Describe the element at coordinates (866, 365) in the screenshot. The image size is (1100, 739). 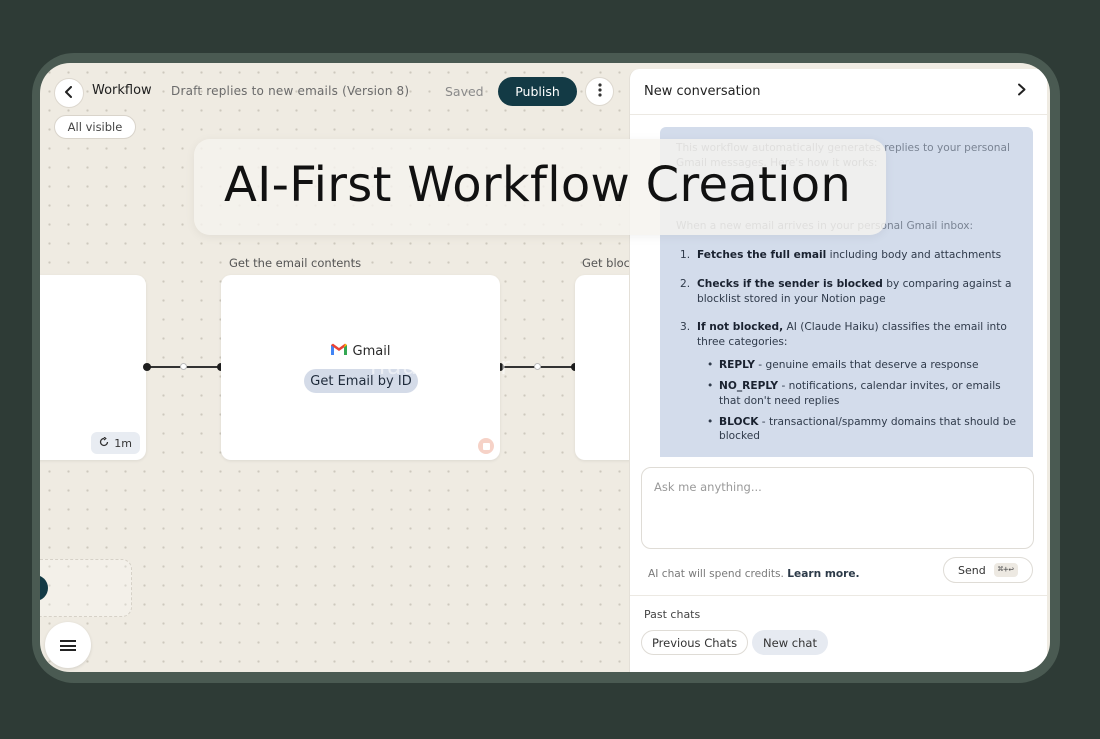
I see `category-description: - genuine emails that deserve a response` at that location.